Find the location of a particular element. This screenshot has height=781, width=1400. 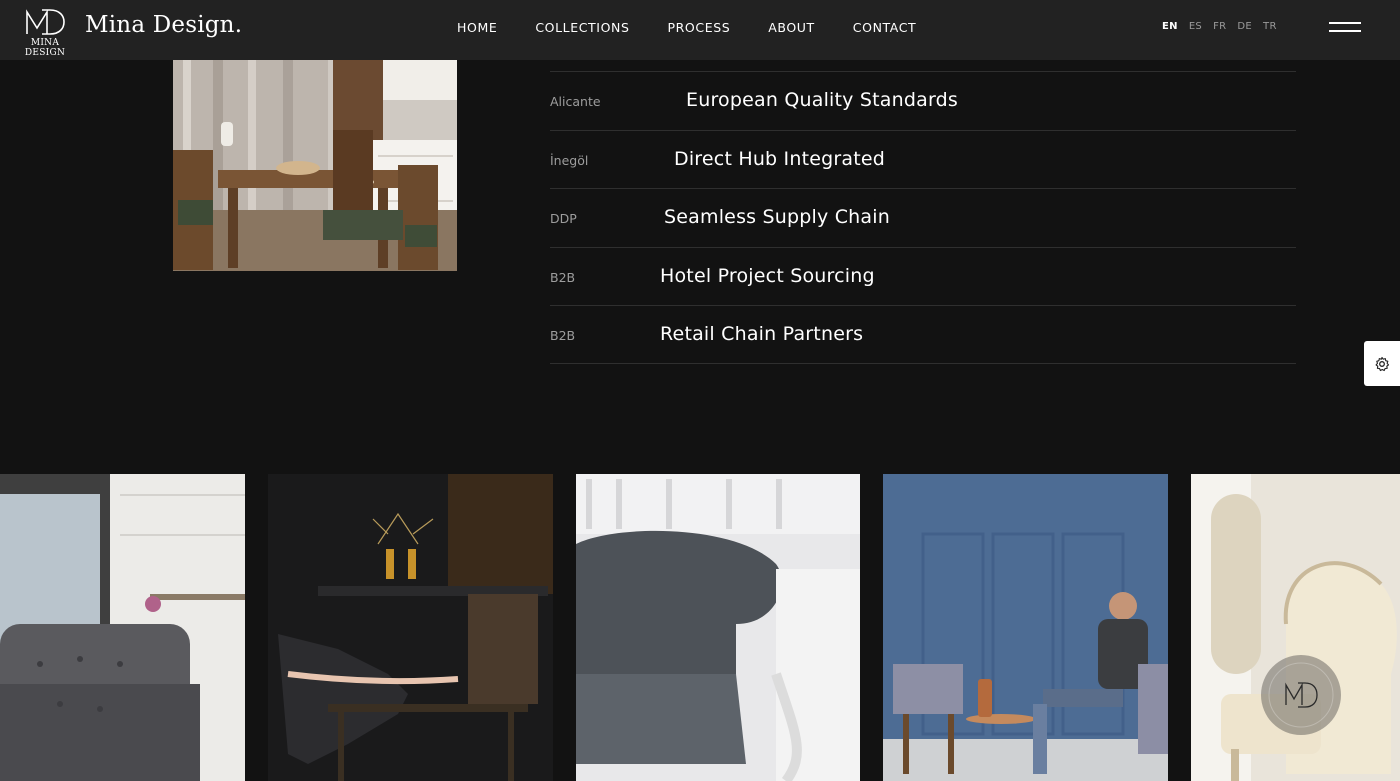

partner-title: European Quality Standards is located at coordinates (822, 100).